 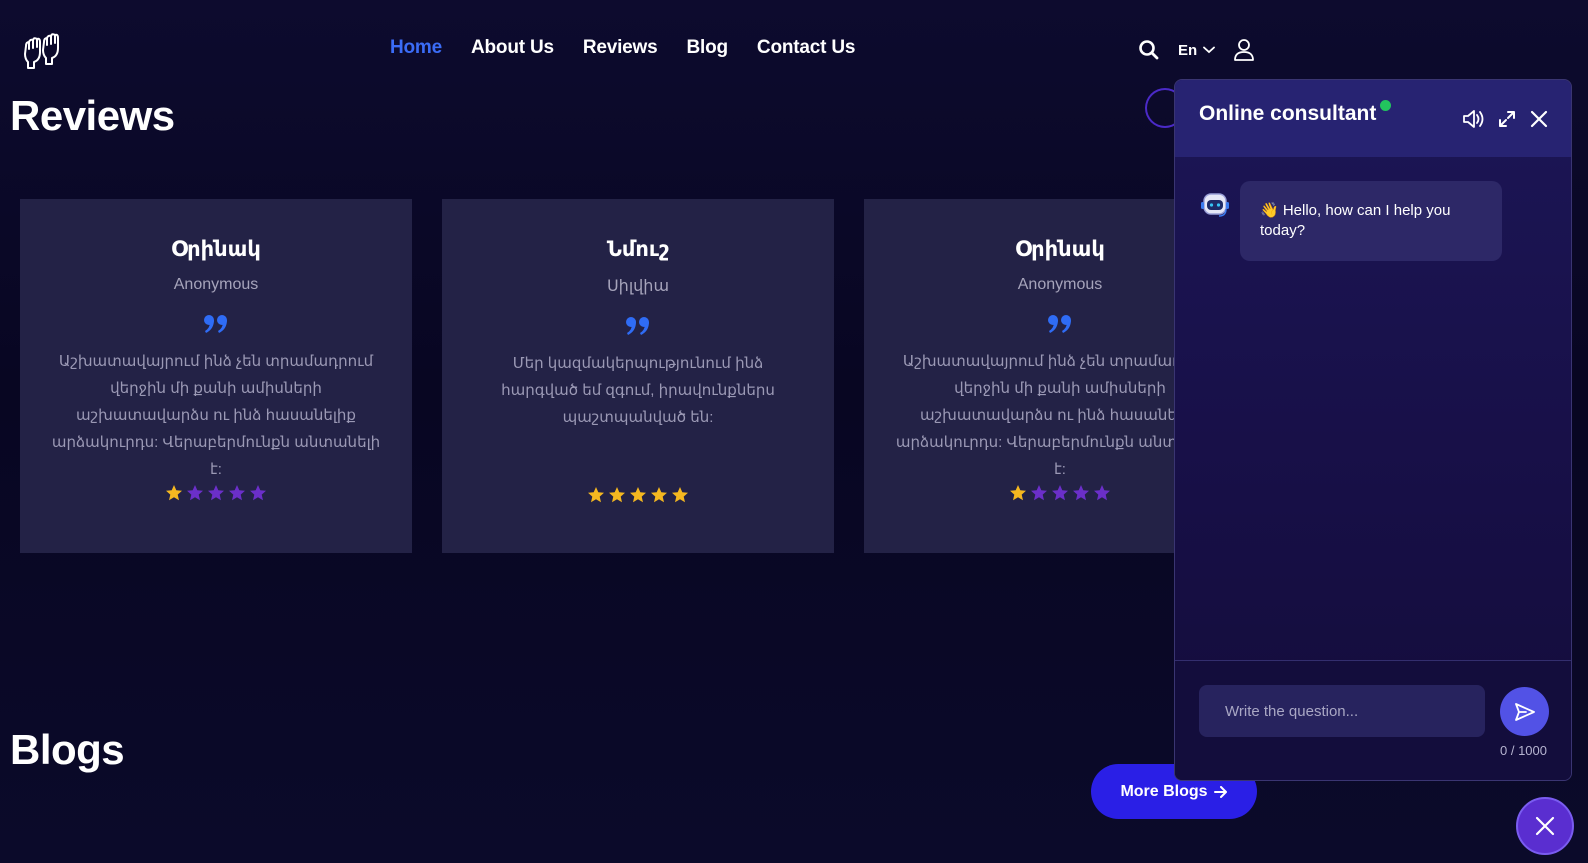 What do you see at coordinates (1149, 50) in the screenshot?
I see `search-icon` at bounding box center [1149, 50].